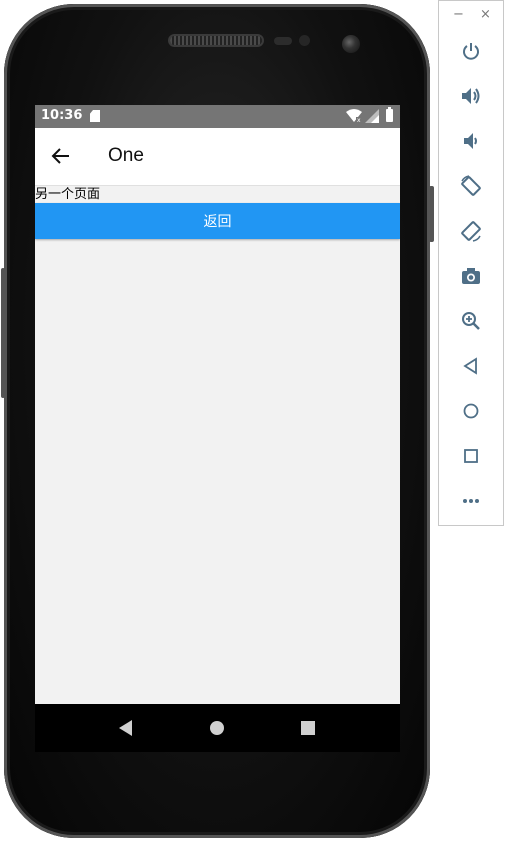  What do you see at coordinates (217, 221) in the screenshot?
I see `return-button: 返回` at bounding box center [217, 221].